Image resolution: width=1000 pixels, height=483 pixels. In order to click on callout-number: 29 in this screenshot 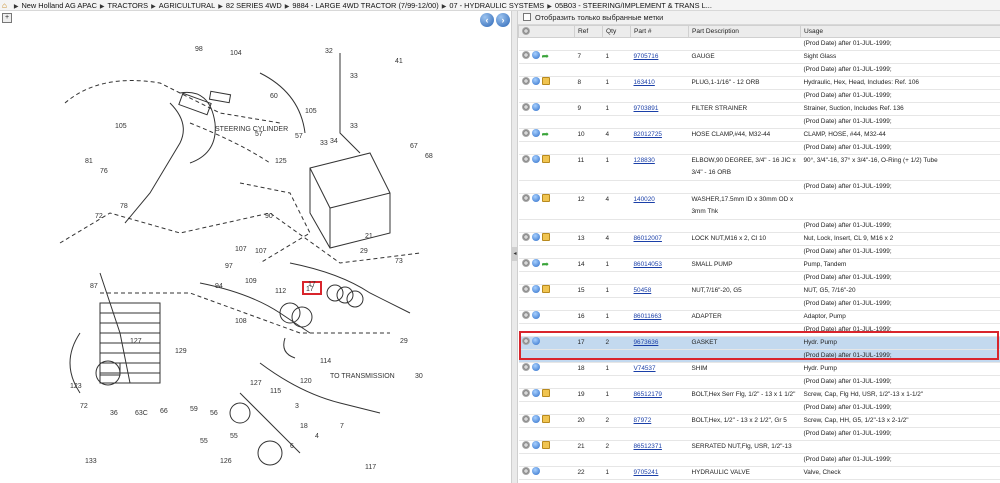, I will do `click(364, 251)`.